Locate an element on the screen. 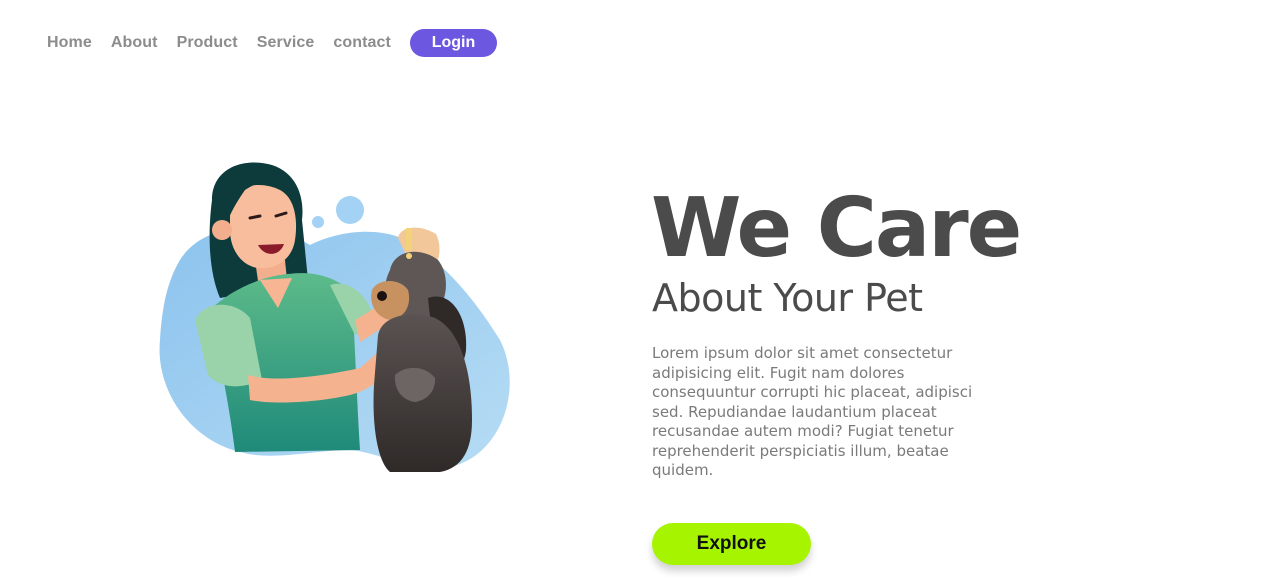 Image resolution: width=1276 pixels, height=577 pixels. nav-link-contact: contact is located at coordinates (362, 43).